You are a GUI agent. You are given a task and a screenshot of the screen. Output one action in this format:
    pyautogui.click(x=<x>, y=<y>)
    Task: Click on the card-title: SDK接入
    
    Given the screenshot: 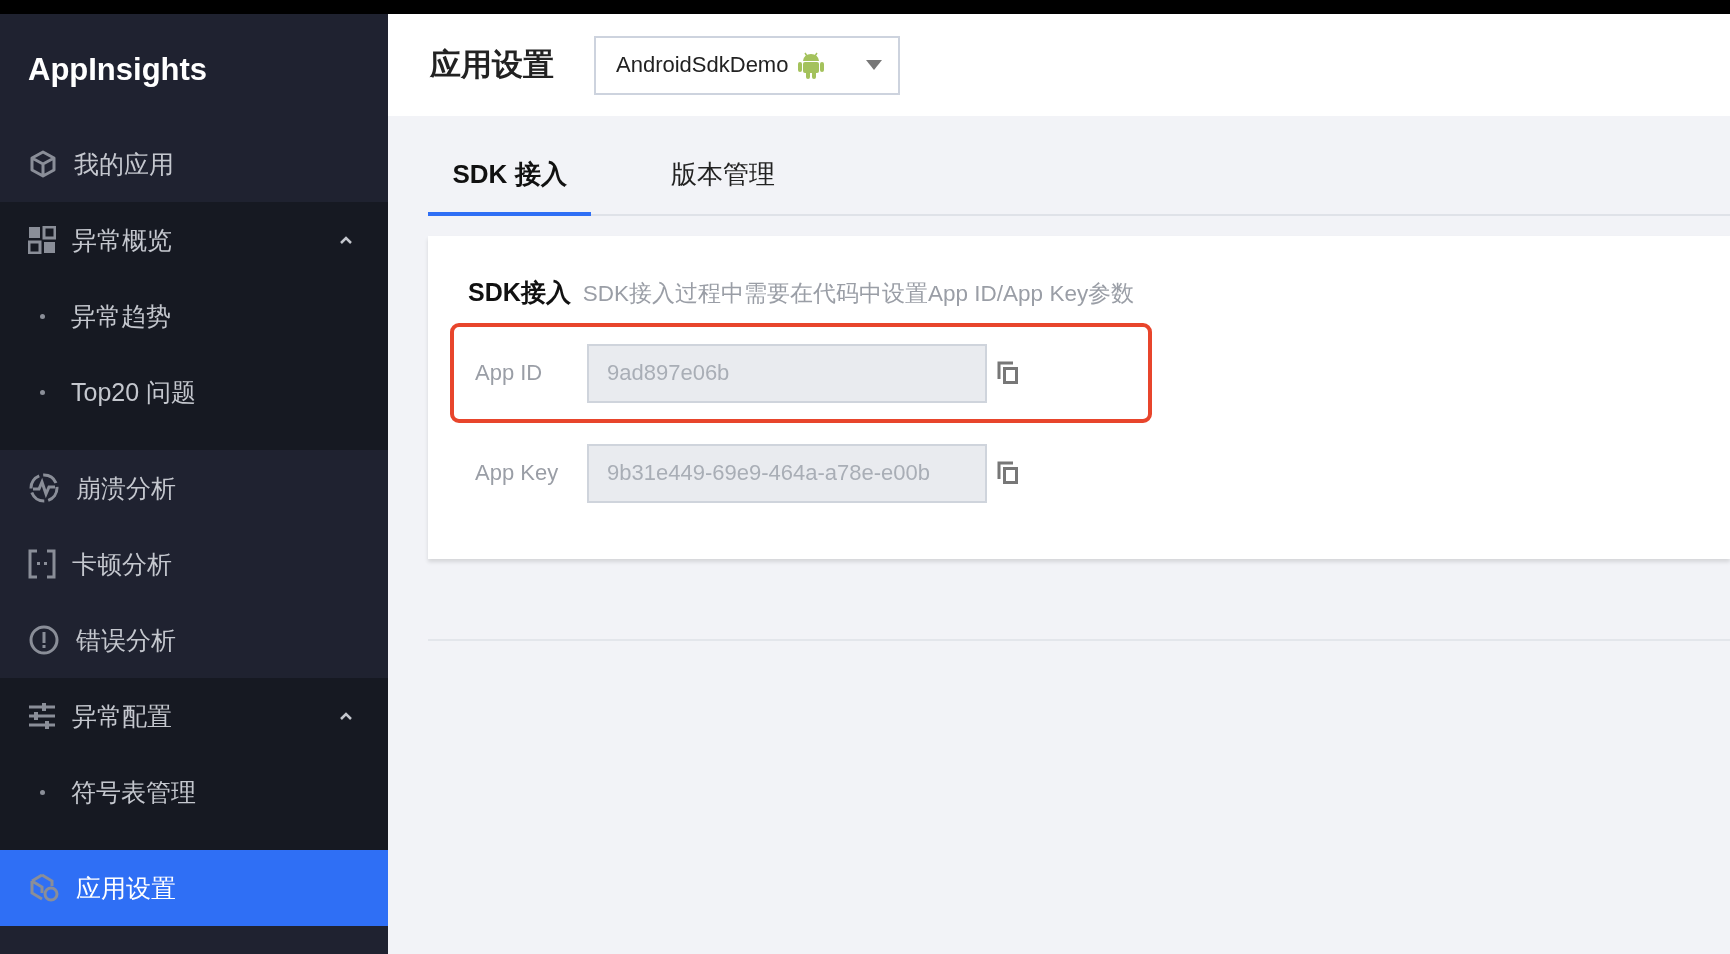 What is the action you would take?
    pyautogui.click(x=519, y=292)
    